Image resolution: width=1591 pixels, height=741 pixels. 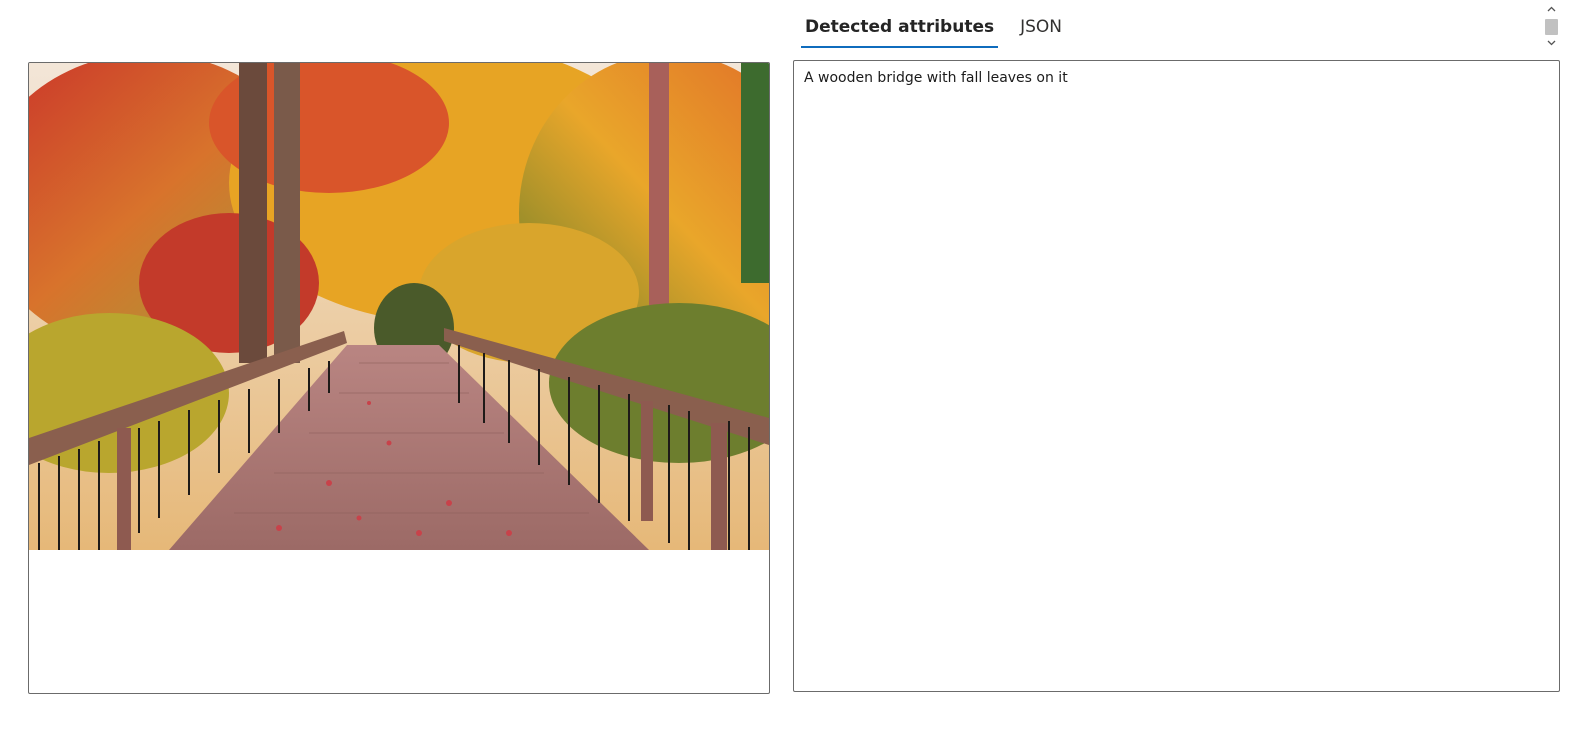 I want to click on result-tabs: Detected attributes JSON, so click(x=942, y=28).